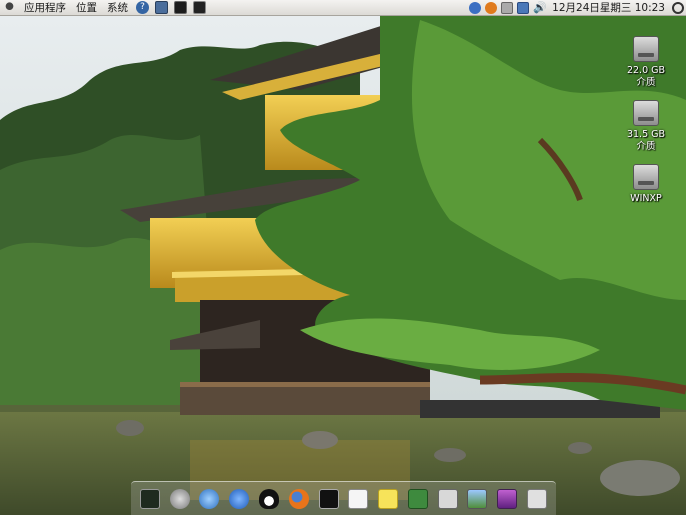 This screenshot has height=515, width=686. I want to click on qq-penguin-icon, so click(269, 498).